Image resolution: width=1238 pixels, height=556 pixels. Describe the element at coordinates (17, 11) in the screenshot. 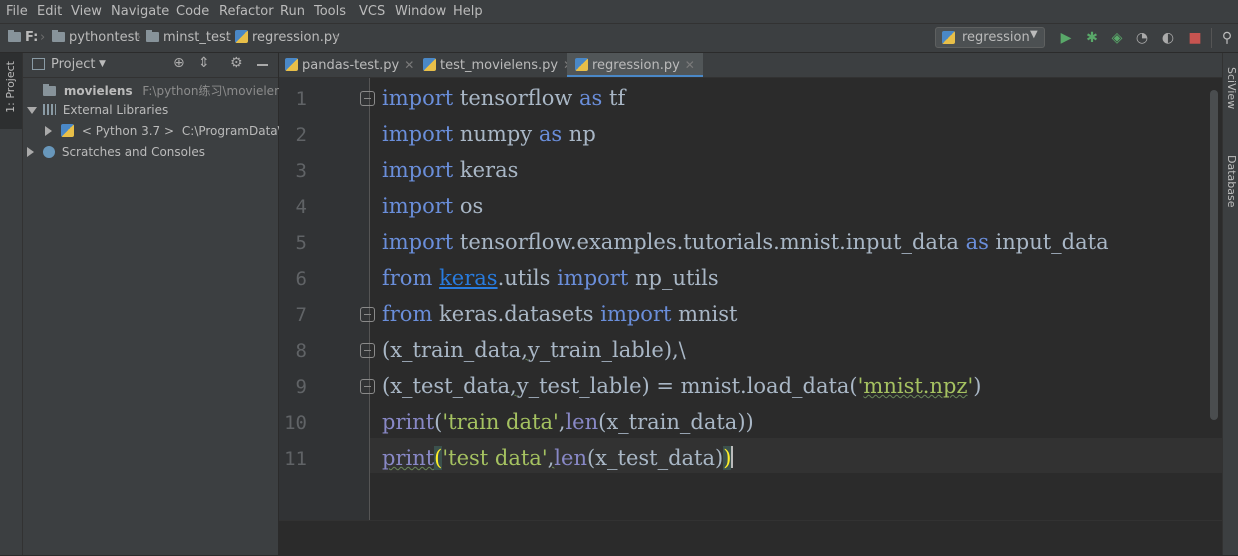

I see `menu-file: File` at that location.